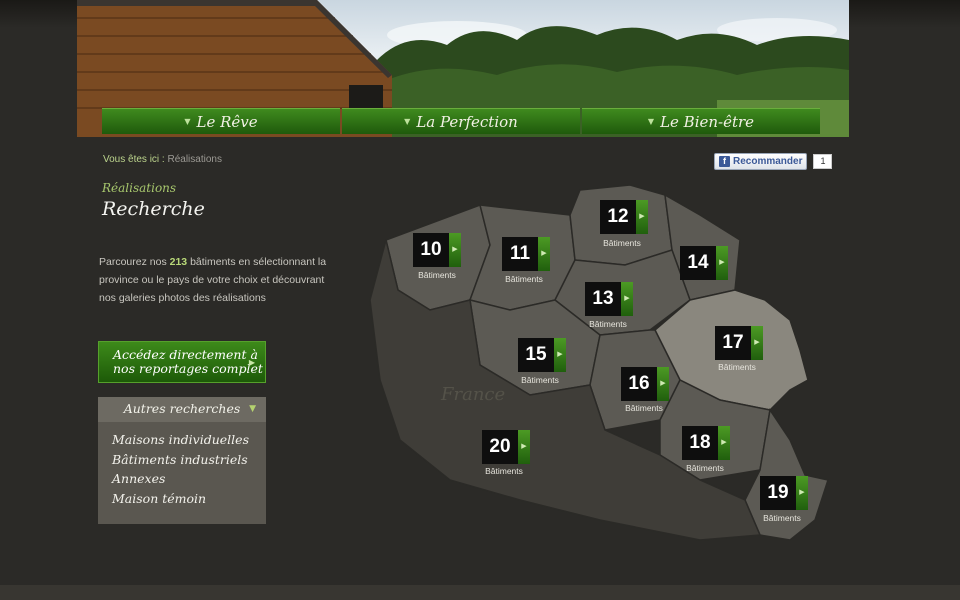 The image size is (960, 600). Describe the element at coordinates (526, 254) in the screenshot. I see `map-marker-11: 11 ▶` at that location.